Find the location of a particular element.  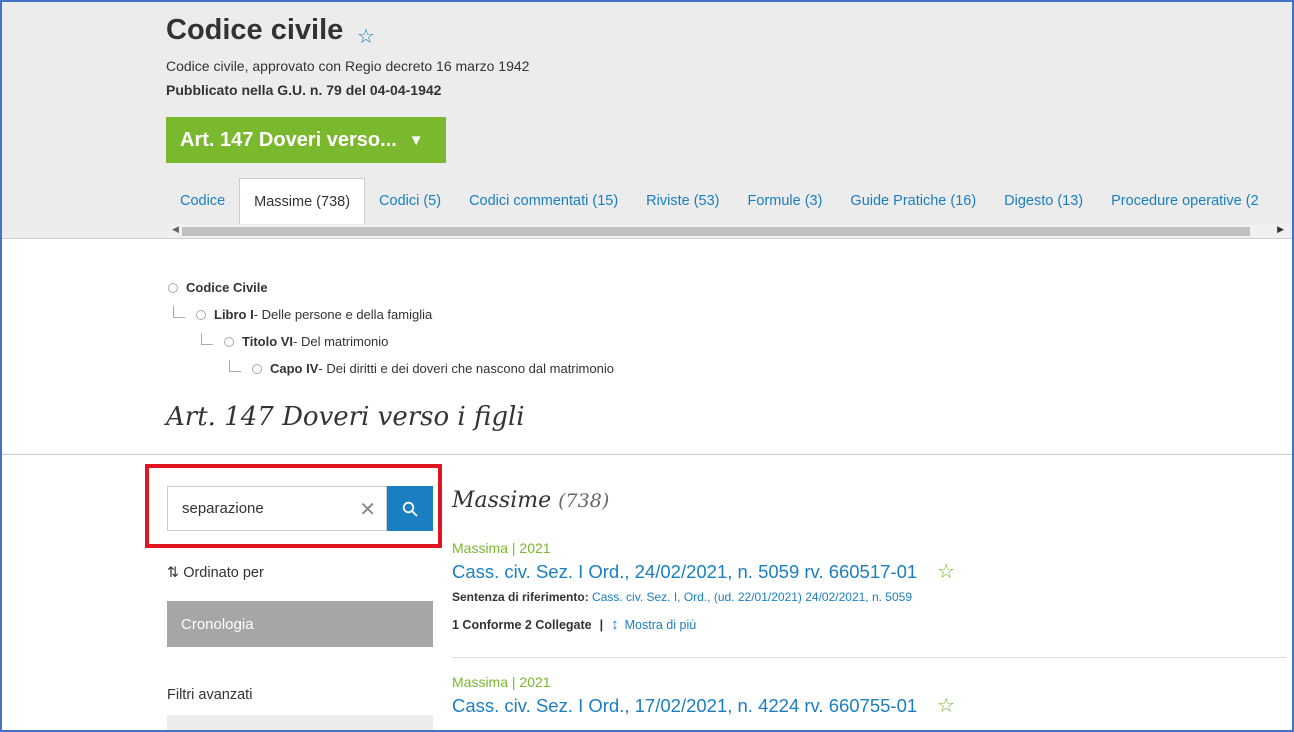

tab-codici-commentati: Codici commentati (15) is located at coordinates (543, 201).